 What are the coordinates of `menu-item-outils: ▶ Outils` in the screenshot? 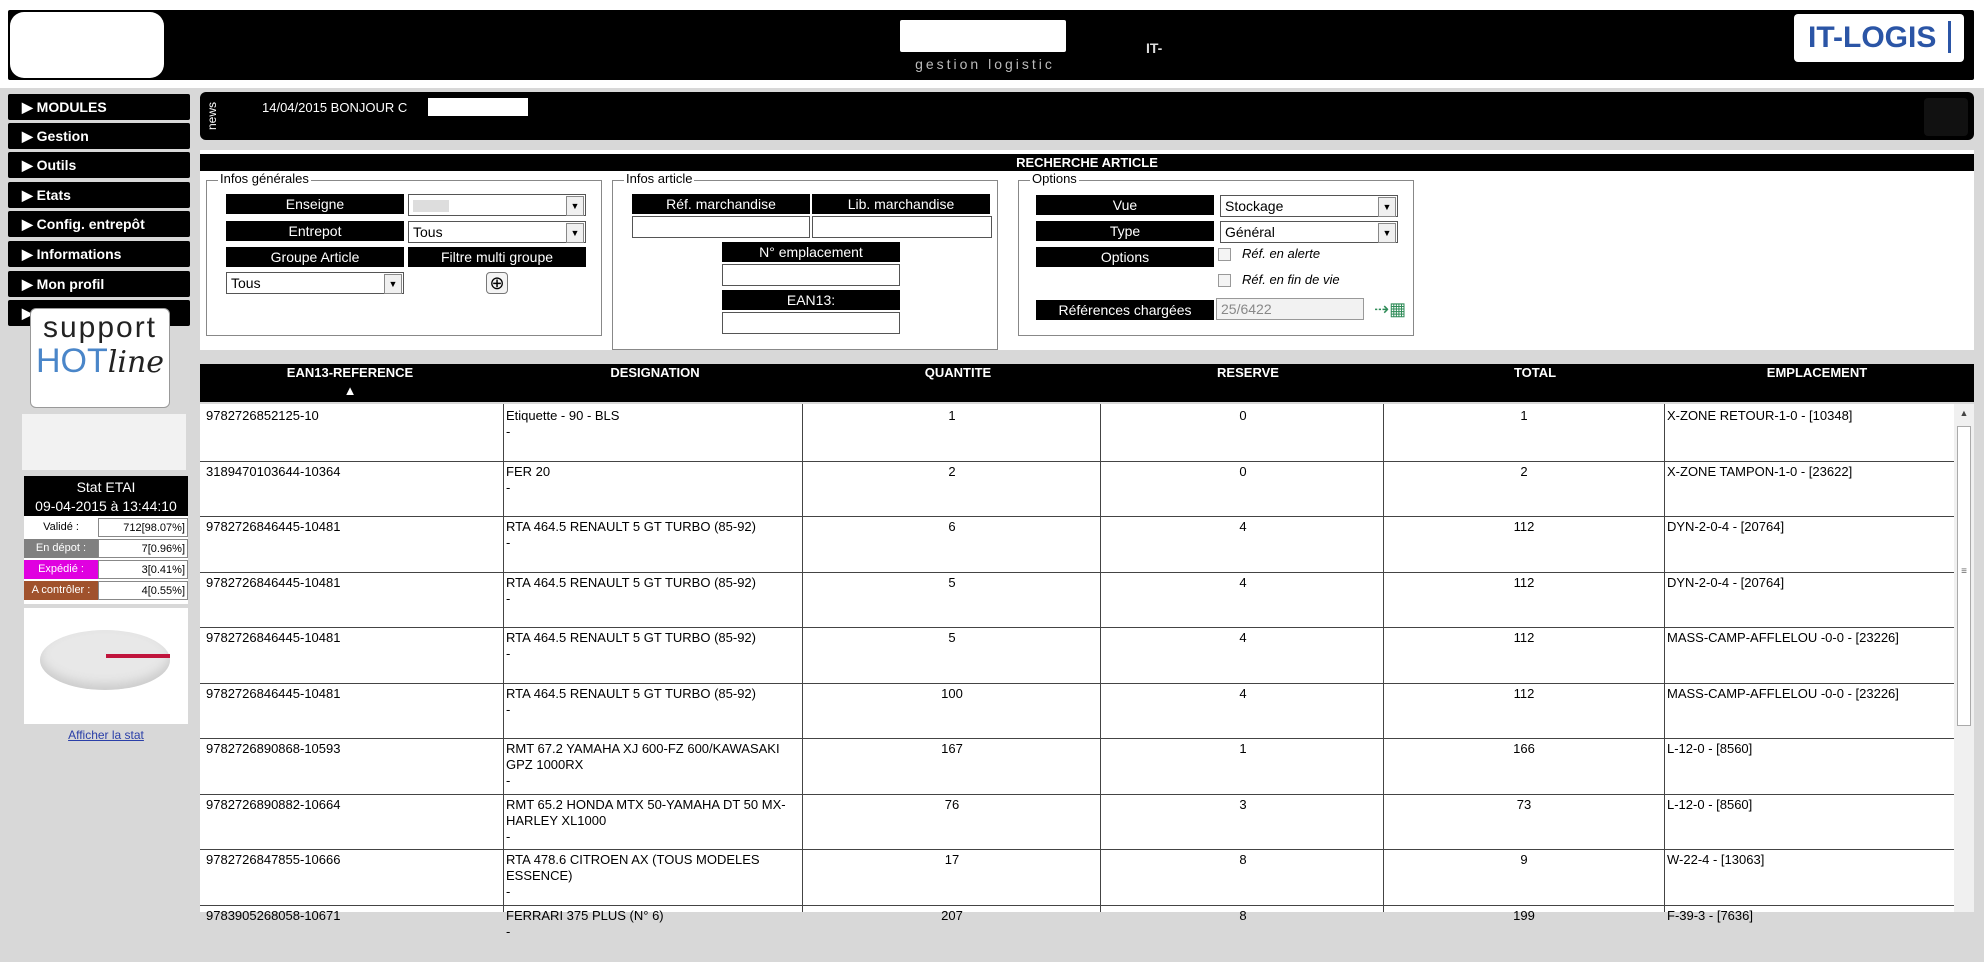 It's located at (99, 165).